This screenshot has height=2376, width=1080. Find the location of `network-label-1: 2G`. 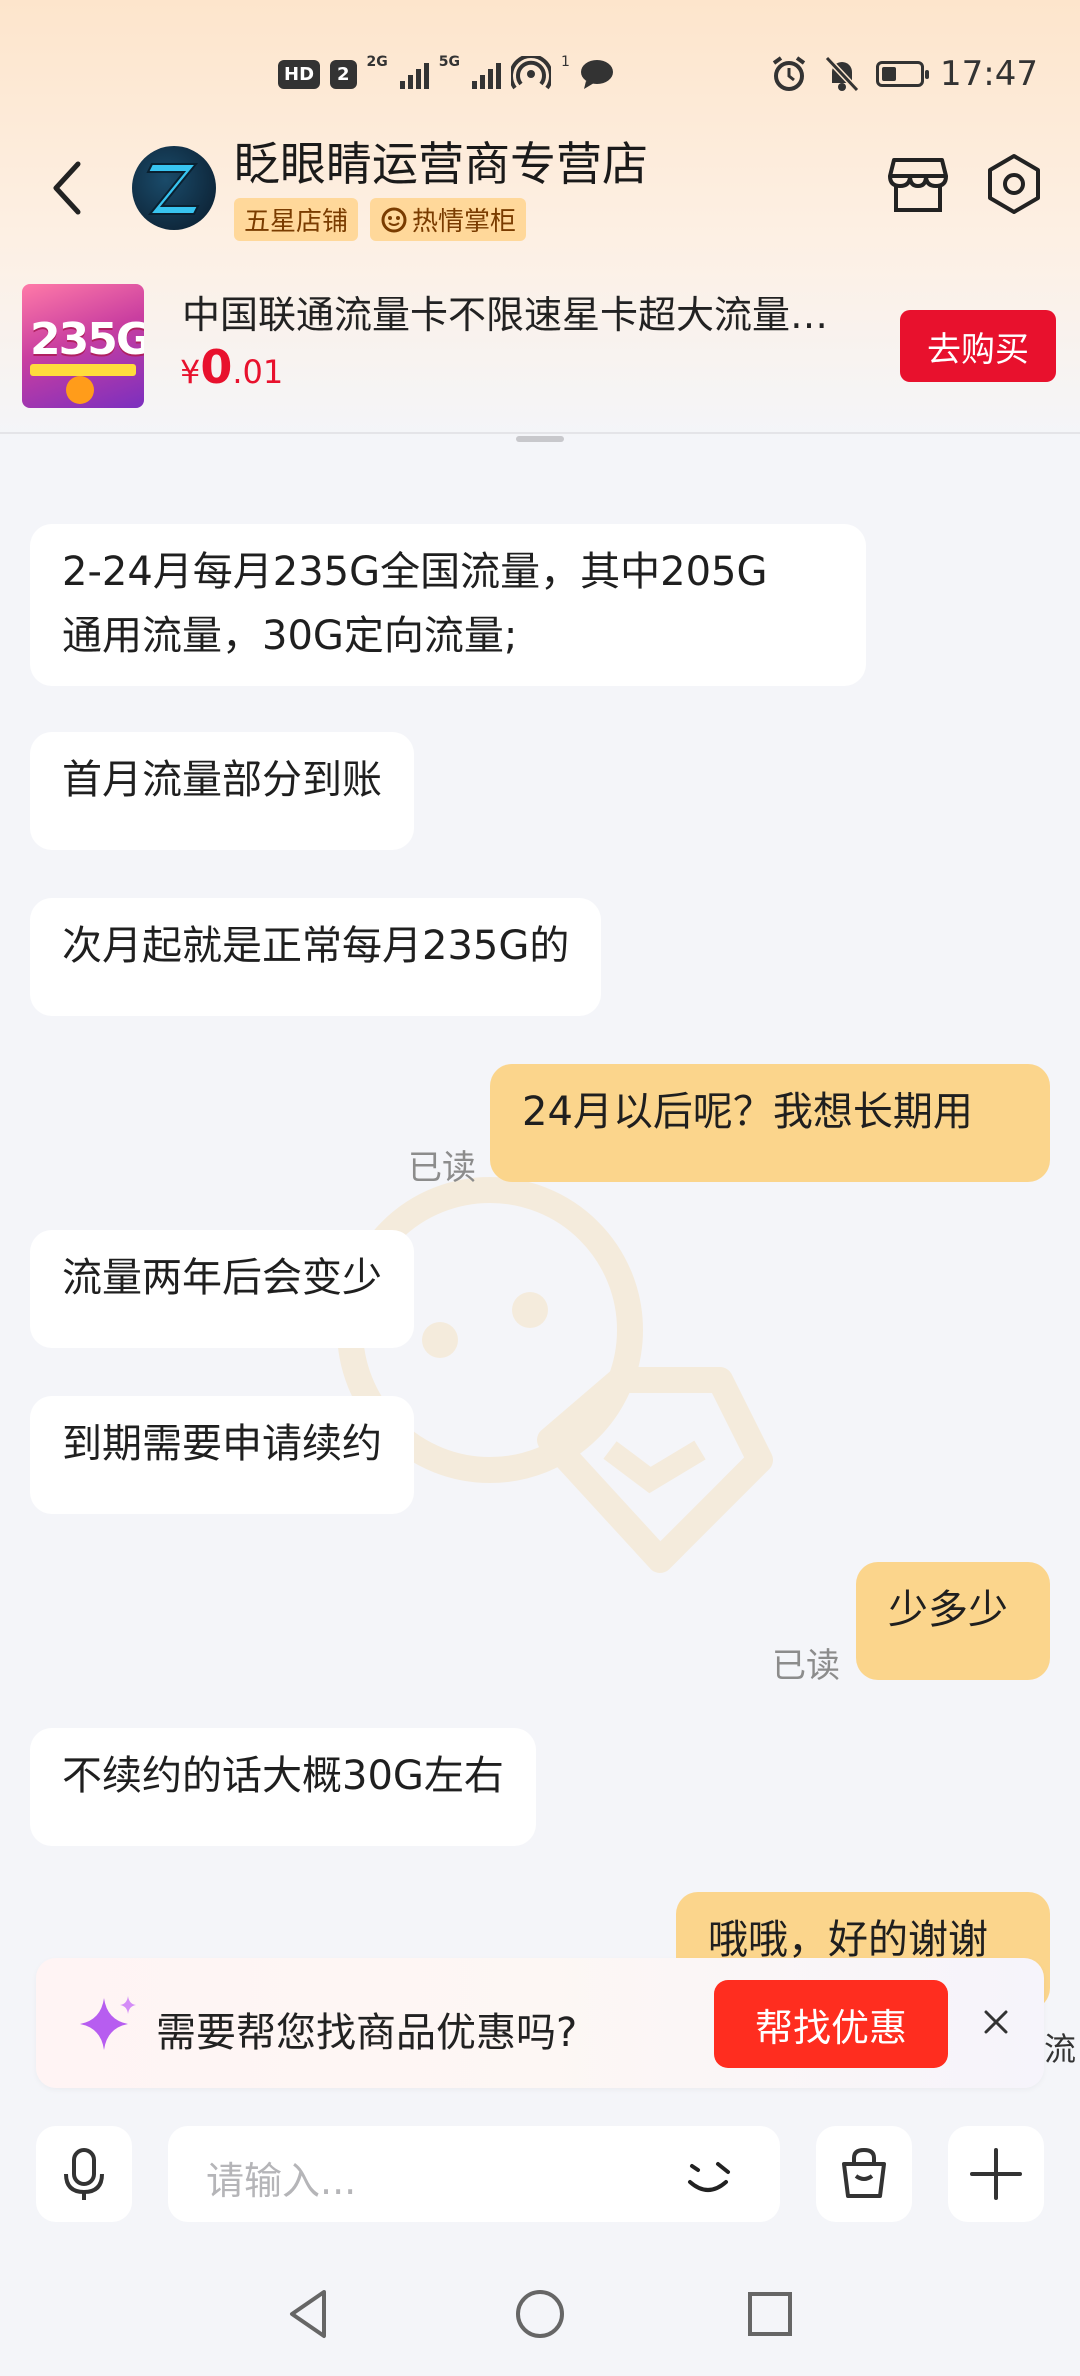

network-label-1: 2G is located at coordinates (377, 62).